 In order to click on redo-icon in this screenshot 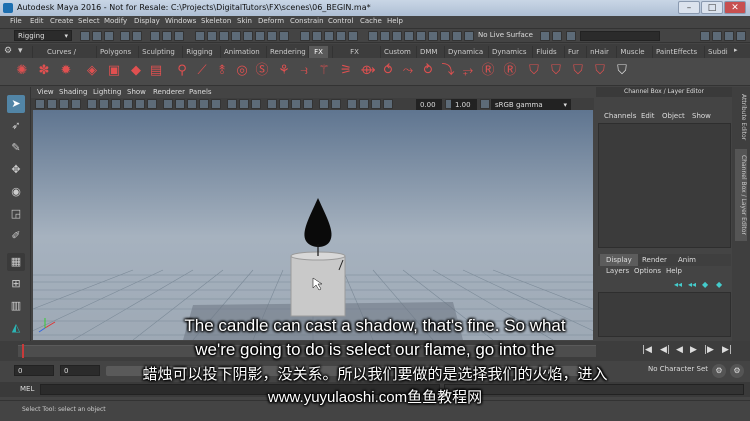, I will do `click(137, 36)`.